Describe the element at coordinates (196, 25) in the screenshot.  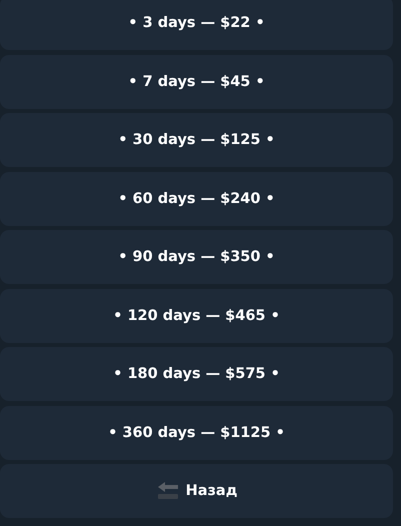
I see `plan-button: • 3 days — $22 •` at that location.